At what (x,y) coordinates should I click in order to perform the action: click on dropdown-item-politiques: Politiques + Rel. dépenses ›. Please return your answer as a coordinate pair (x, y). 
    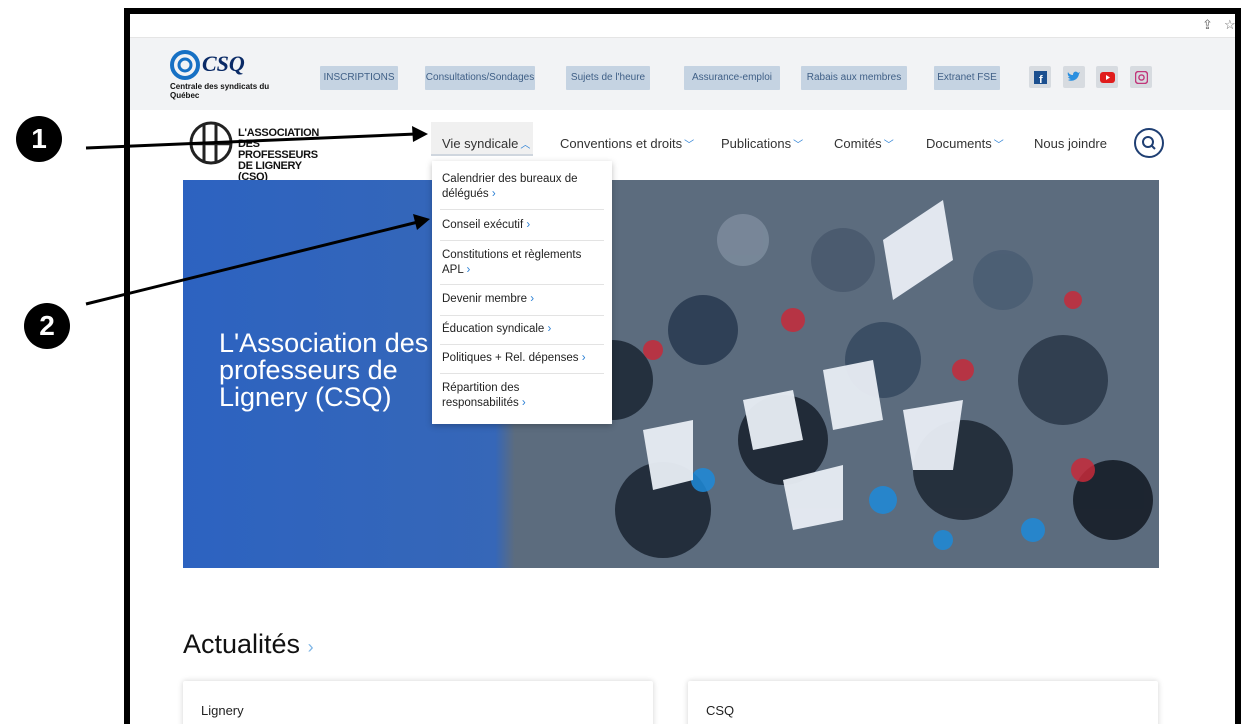
    Looking at the image, I should click on (522, 358).